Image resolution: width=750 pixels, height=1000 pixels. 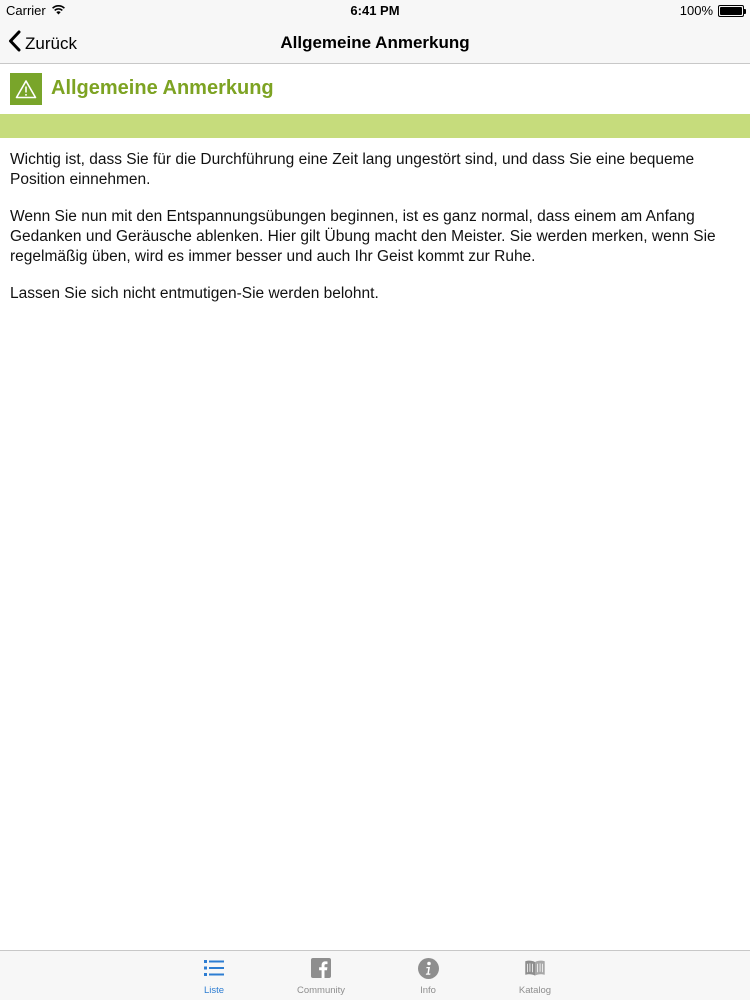 What do you see at coordinates (535, 990) in the screenshot?
I see `tab-label: Katalog` at bounding box center [535, 990].